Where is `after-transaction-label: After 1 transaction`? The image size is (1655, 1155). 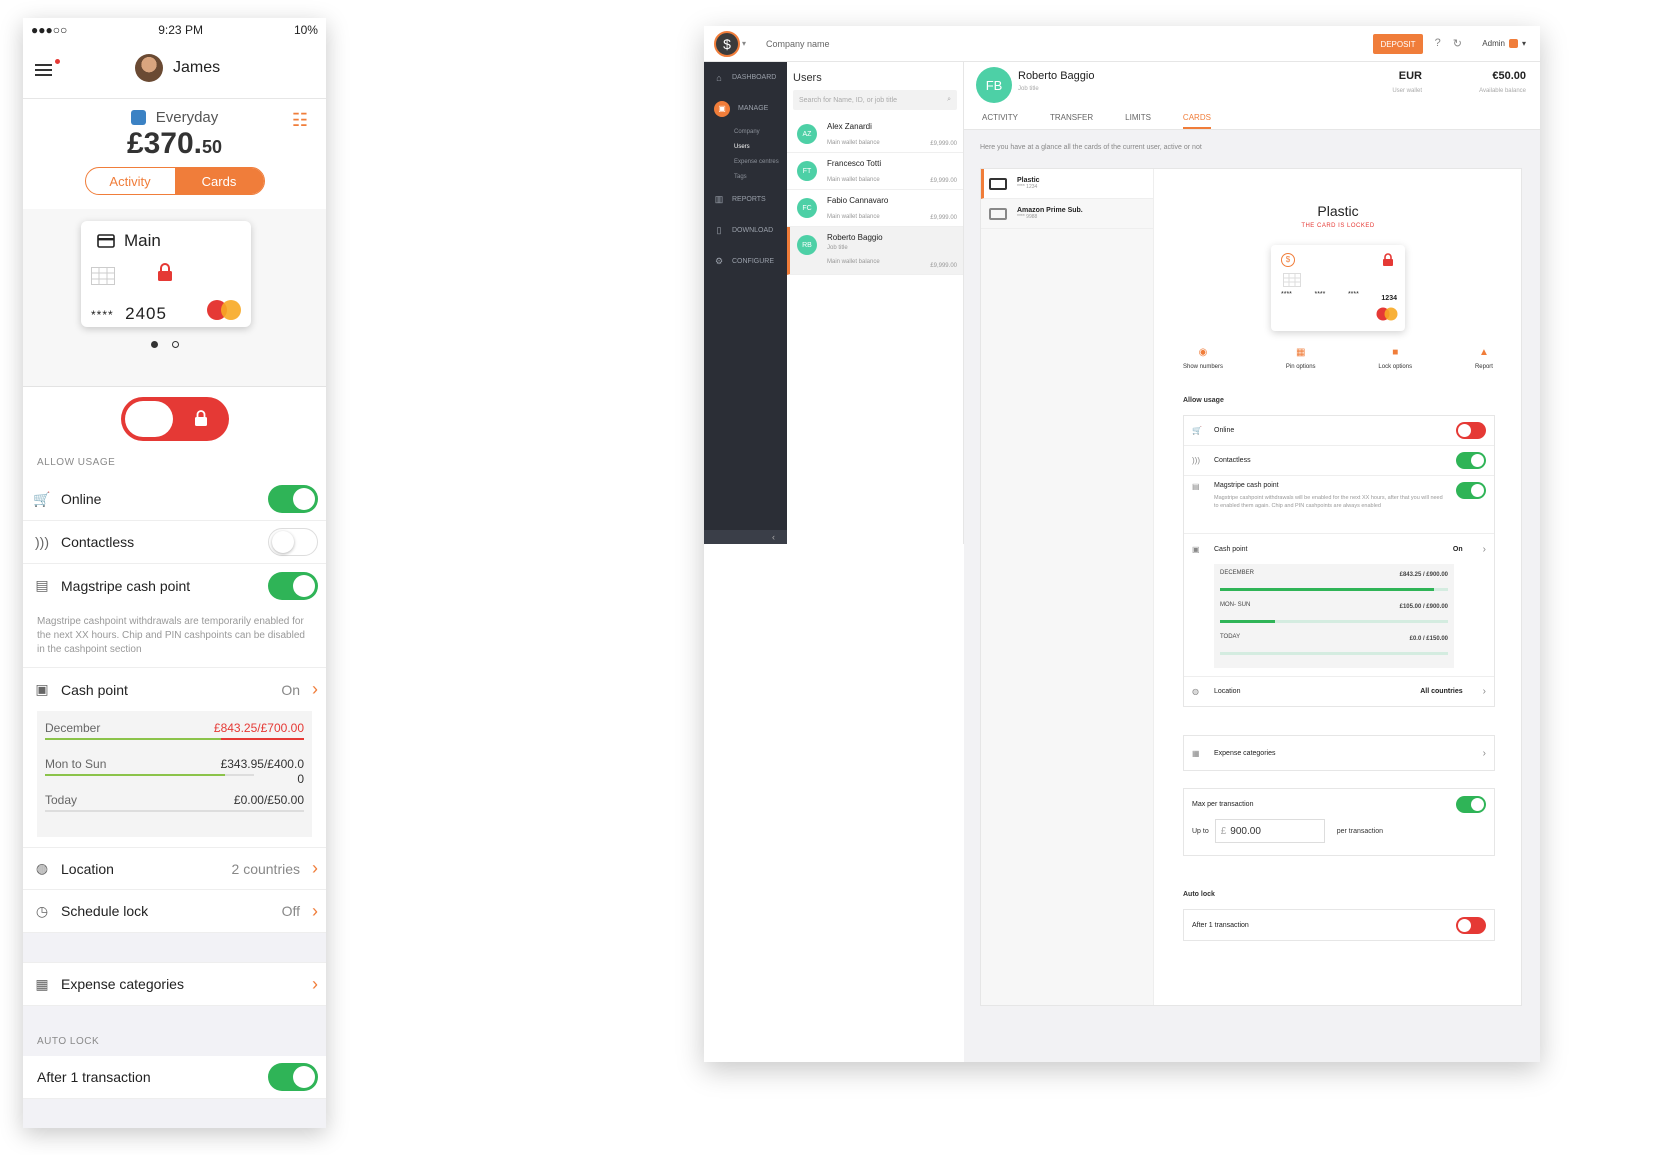 after-transaction-label: After 1 transaction is located at coordinates (94, 1077).